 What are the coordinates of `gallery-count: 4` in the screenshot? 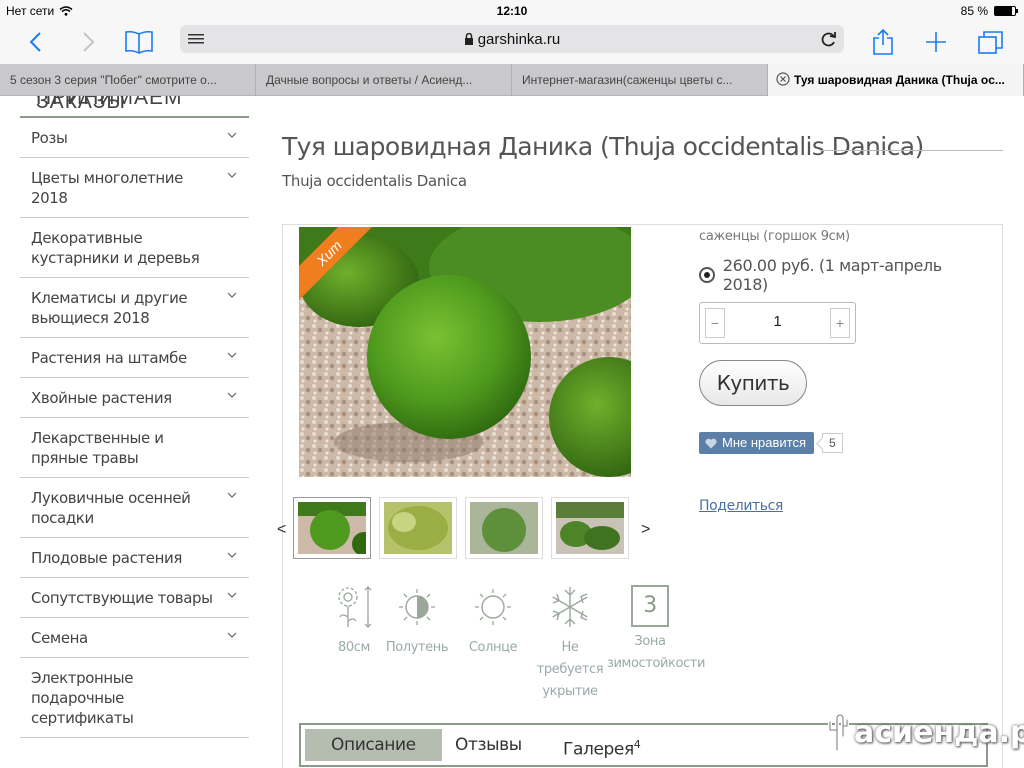 It's located at (637, 744).